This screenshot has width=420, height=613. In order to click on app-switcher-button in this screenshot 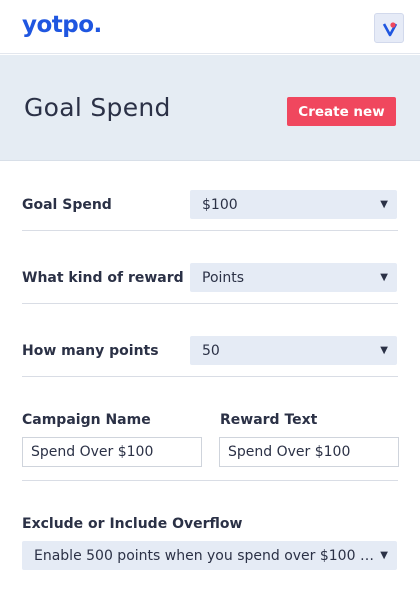, I will do `click(389, 28)`.